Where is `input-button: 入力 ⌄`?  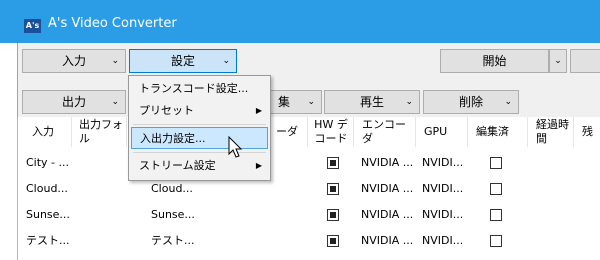
input-button: 入力 ⌄ is located at coordinates (74, 61).